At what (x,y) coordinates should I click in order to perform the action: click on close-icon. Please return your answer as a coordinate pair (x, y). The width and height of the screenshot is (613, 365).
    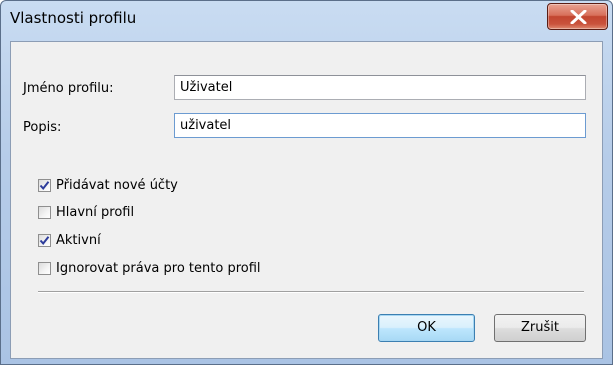
    Looking at the image, I should click on (578, 17).